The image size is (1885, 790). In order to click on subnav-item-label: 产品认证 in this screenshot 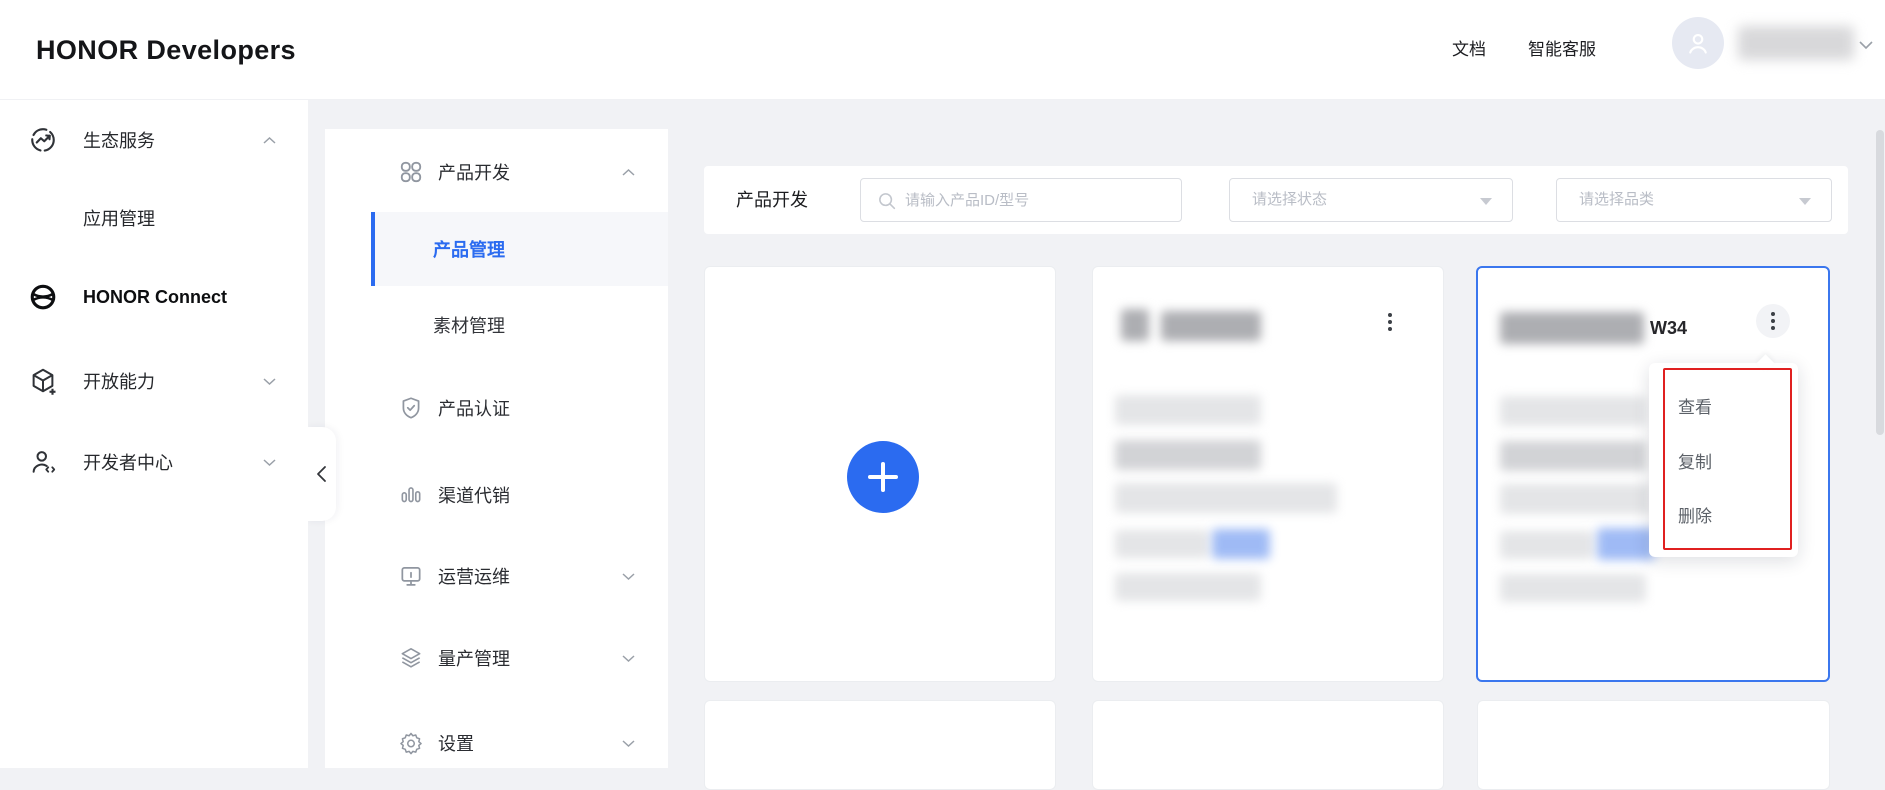, I will do `click(474, 409)`.